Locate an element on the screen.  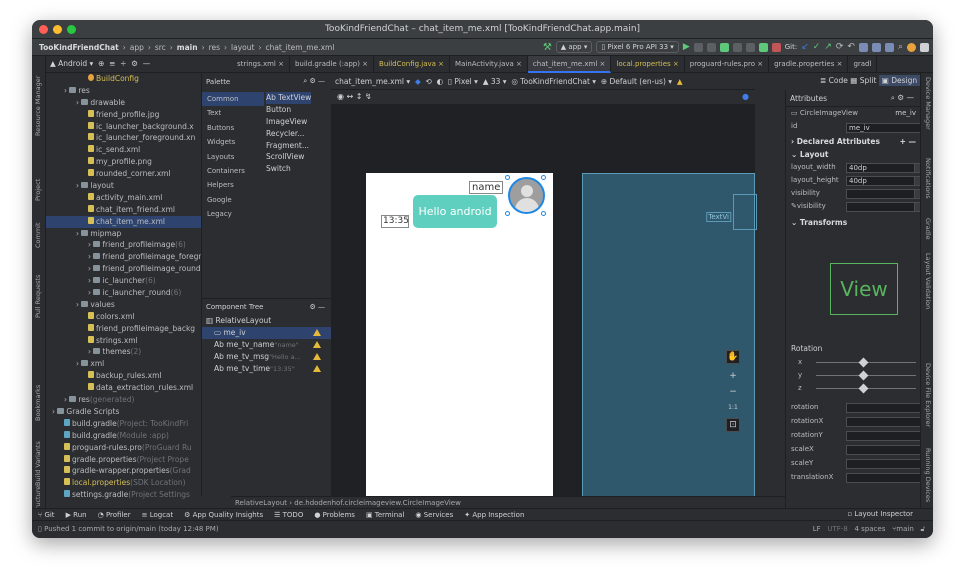
code-mode-tab: ≣ Code is located at coordinates (834, 80).